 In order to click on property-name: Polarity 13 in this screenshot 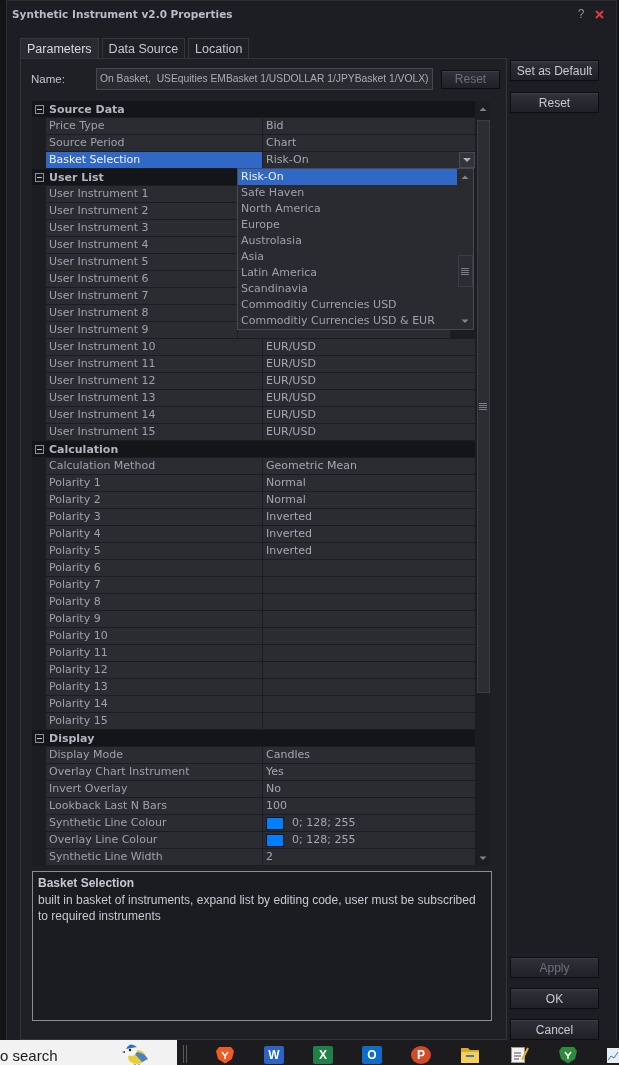, I will do `click(154, 687)`.